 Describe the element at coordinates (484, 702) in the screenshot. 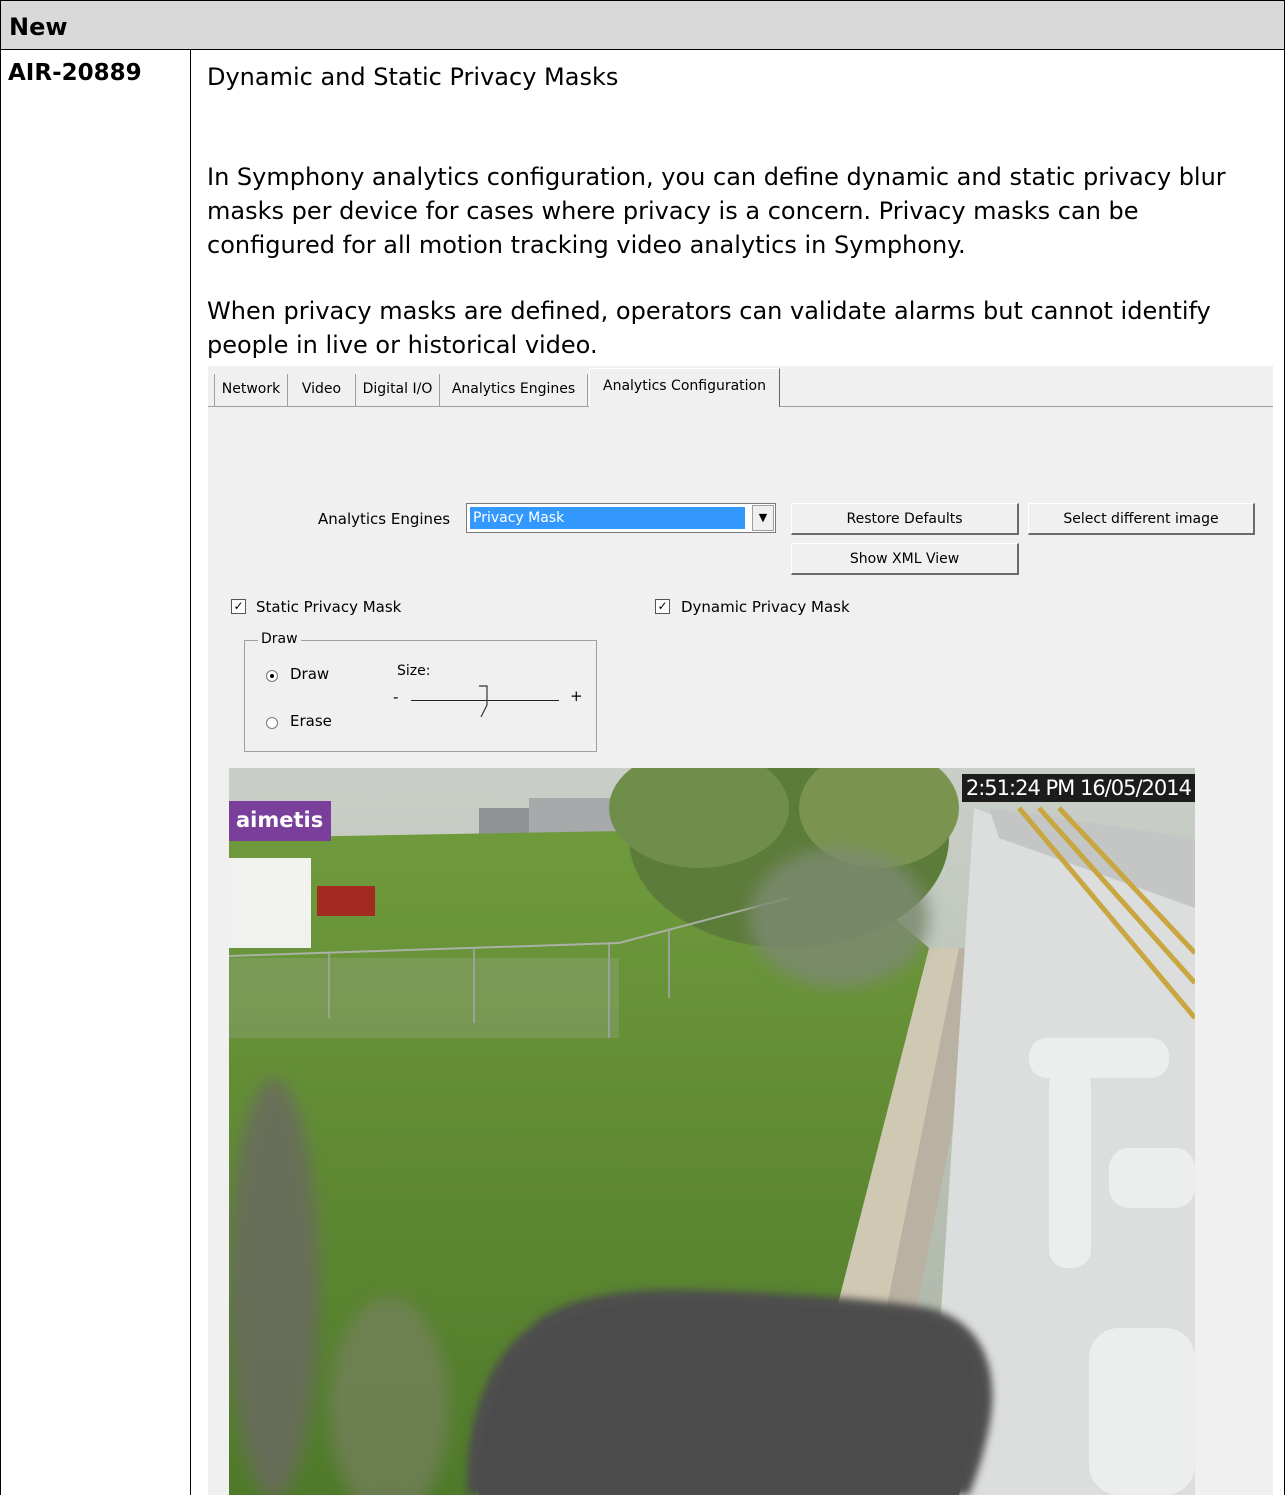

I see `size-slider-thumb` at that location.